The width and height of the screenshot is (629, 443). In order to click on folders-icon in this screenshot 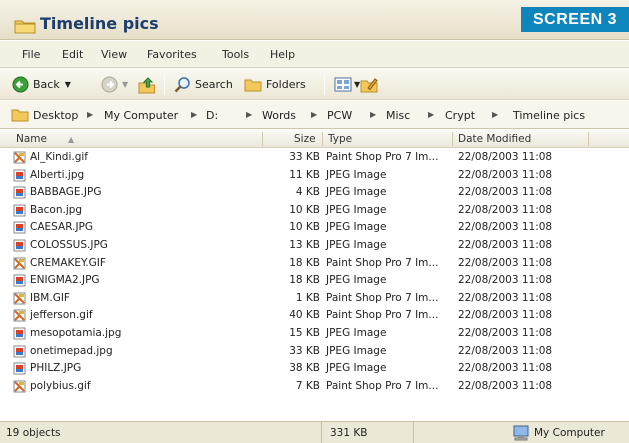, I will do `click(253, 85)`.